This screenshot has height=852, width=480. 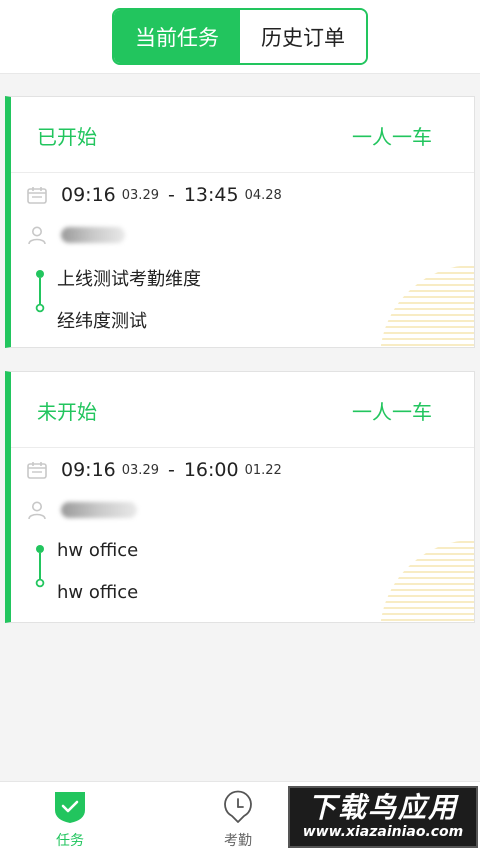 I want to click on end-date: 01.22, so click(x=263, y=470).